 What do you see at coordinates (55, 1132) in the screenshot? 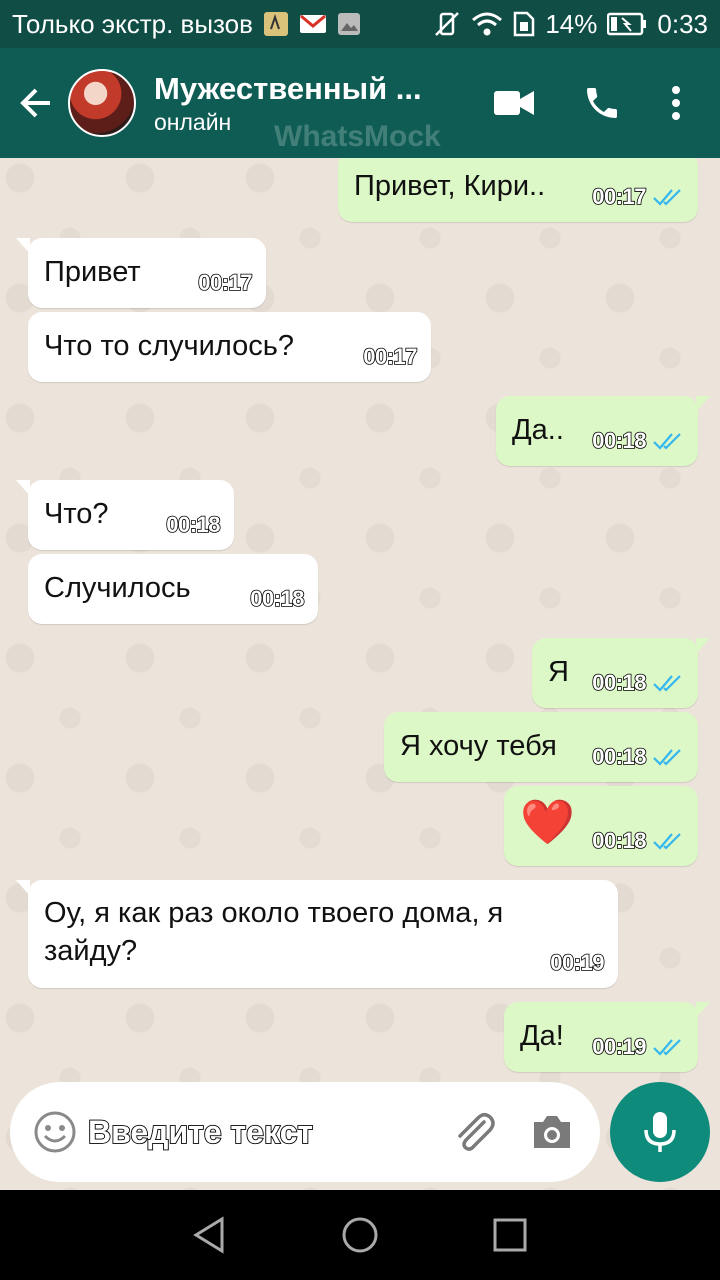
I see `emoji-icon` at bounding box center [55, 1132].